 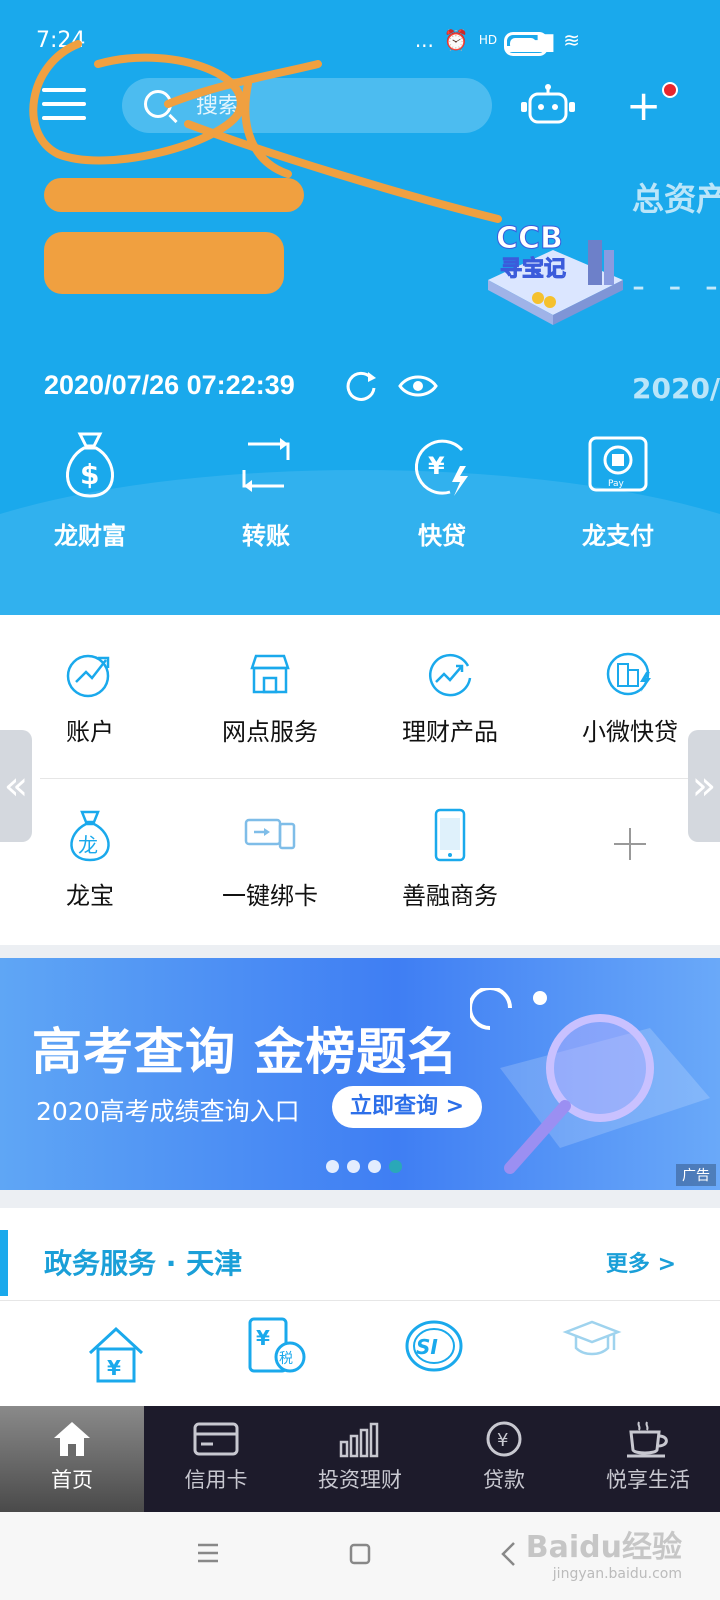 I want to click on watermark-url: jingyan.baidu.com, so click(x=617, y=1574).